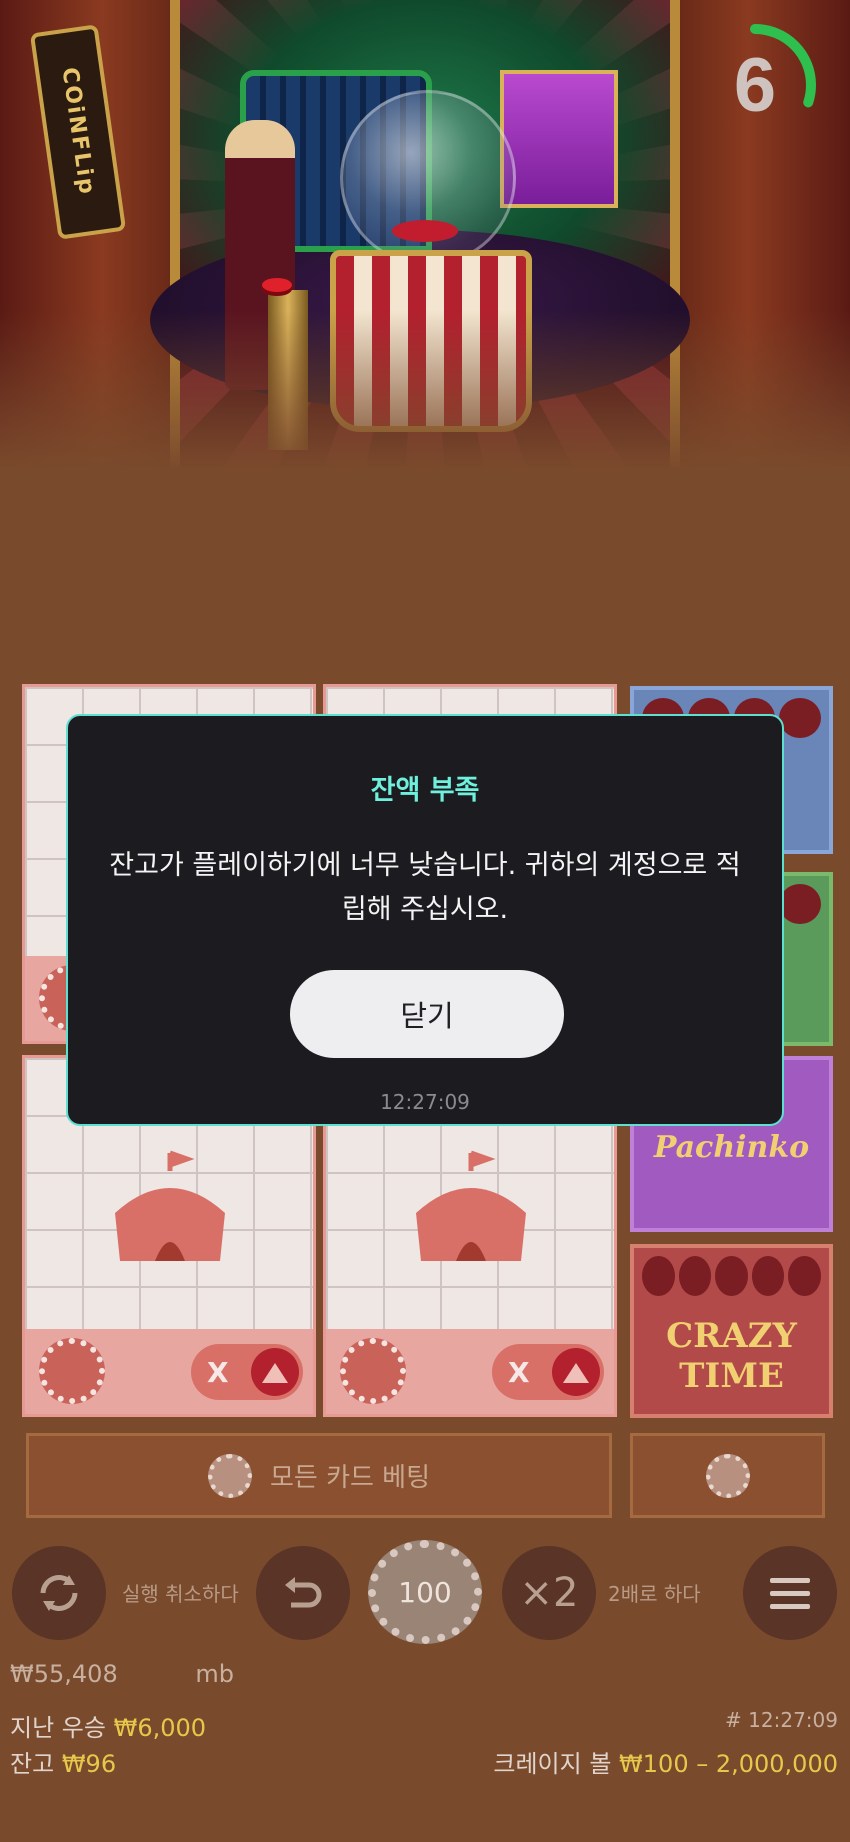  I want to click on dialog-title: 잔액 부족, so click(425, 790).